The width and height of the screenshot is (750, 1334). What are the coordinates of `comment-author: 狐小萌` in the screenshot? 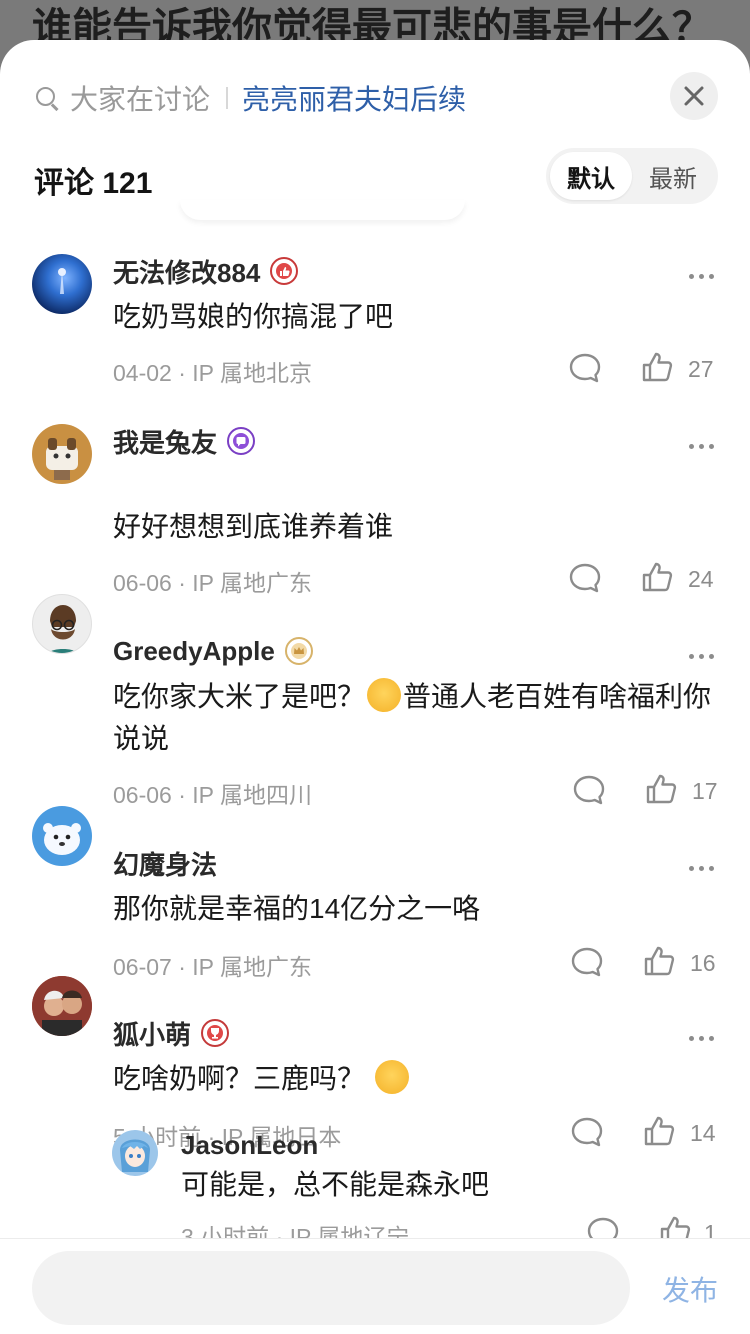 It's located at (152, 1033).